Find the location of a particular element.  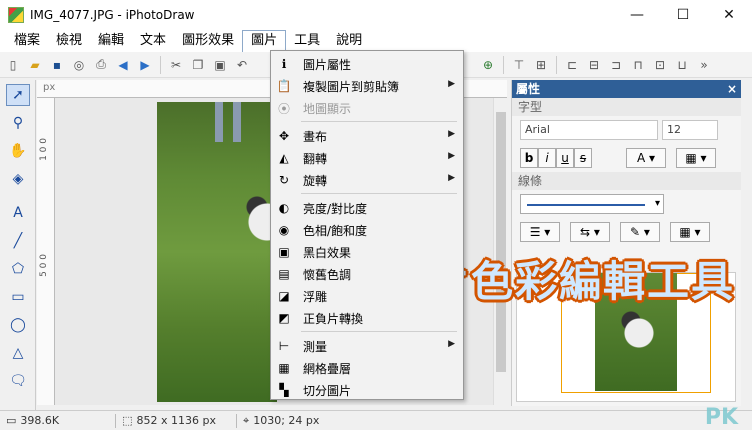

invert-icon: ◩ is located at coordinates (284, 318).